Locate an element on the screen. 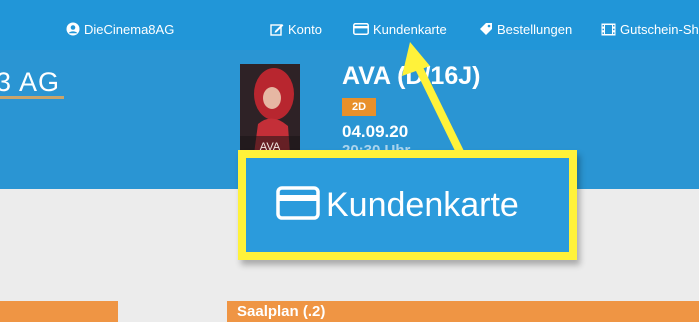 This screenshot has height=322, width=699. kundenkarte-callout-button: Kundenkarte is located at coordinates (407, 205).